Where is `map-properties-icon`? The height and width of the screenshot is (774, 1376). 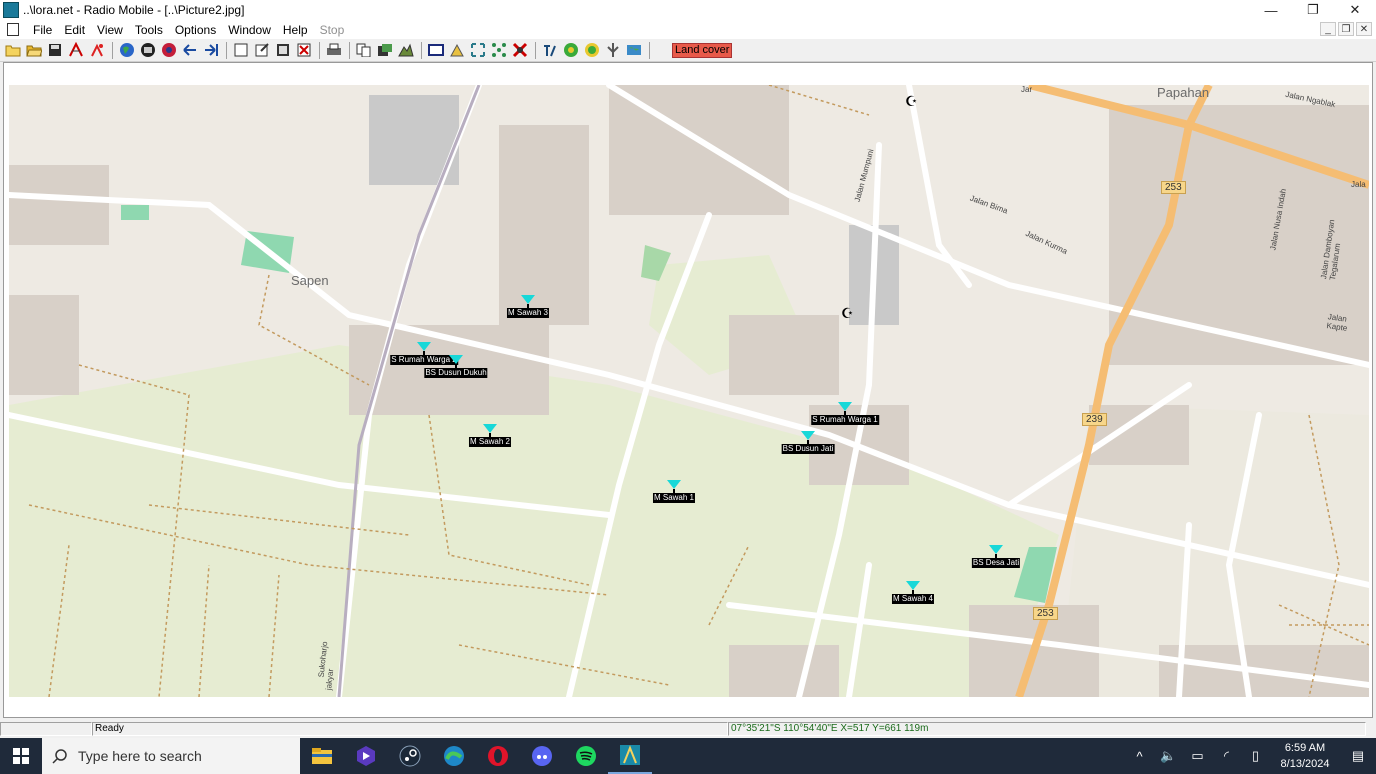 map-properties-icon is located at coordinates (147, 50).